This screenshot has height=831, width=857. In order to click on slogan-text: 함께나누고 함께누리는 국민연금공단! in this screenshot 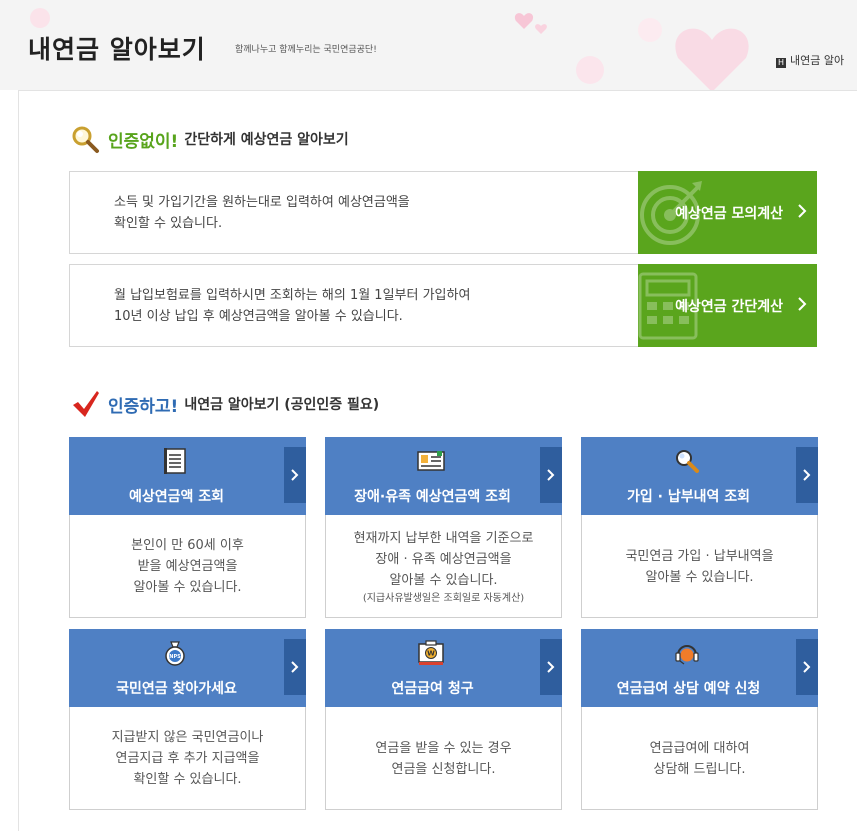, I will do `click(306, 50)`.